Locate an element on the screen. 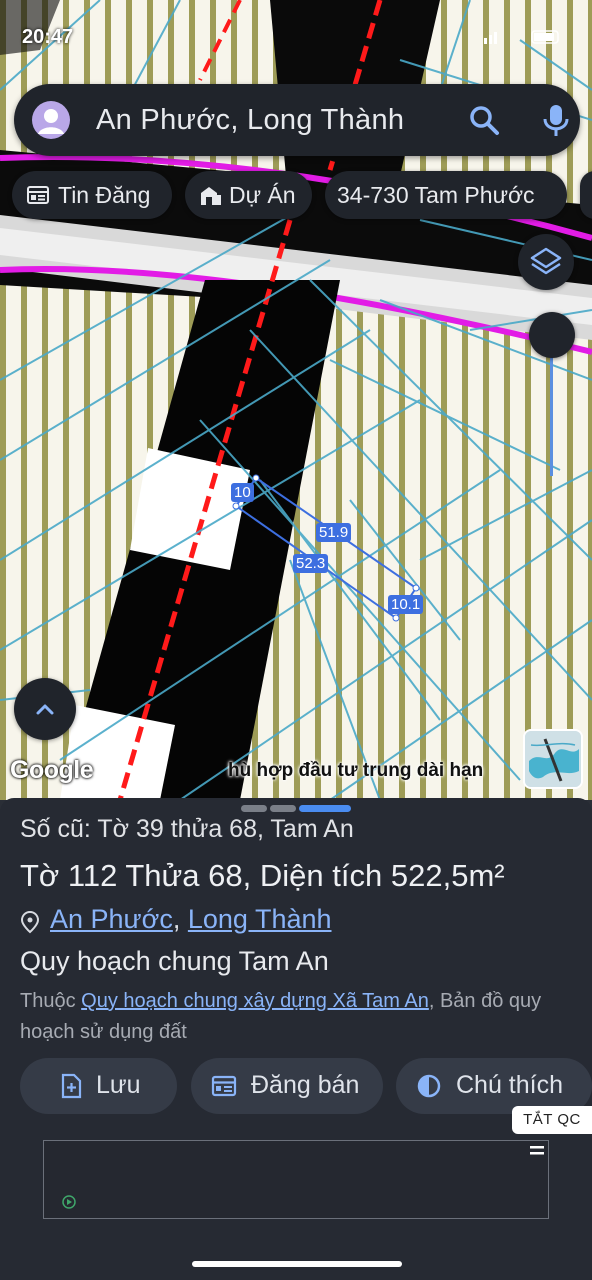 This screenshot has width=592, height=1280. district-link: Long Thành is located at coordinates (260, 919).